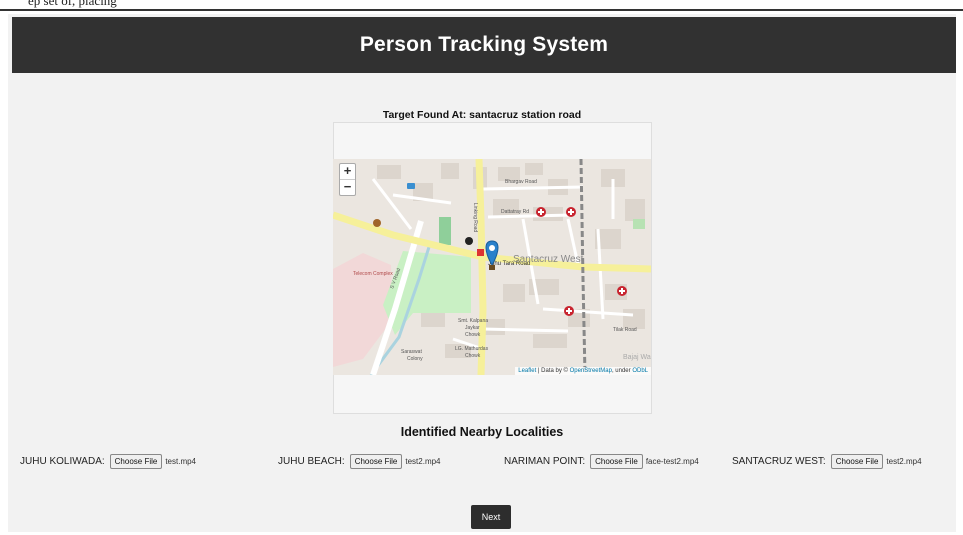  Describe the element at coordinates (473, 356) in the screenshot. I see `map-label-mathura2: Chowk` at that location.